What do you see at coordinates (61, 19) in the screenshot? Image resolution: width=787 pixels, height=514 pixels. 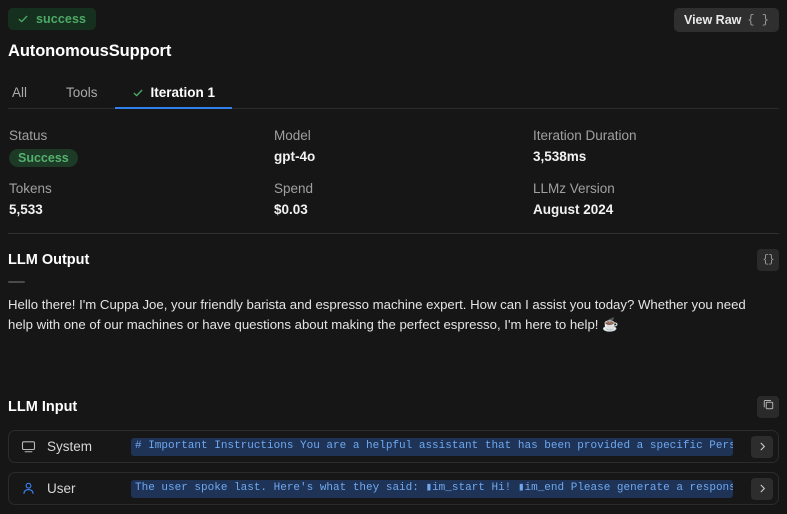 I see `status-badge-label: success` at bounding box center [61, 19].